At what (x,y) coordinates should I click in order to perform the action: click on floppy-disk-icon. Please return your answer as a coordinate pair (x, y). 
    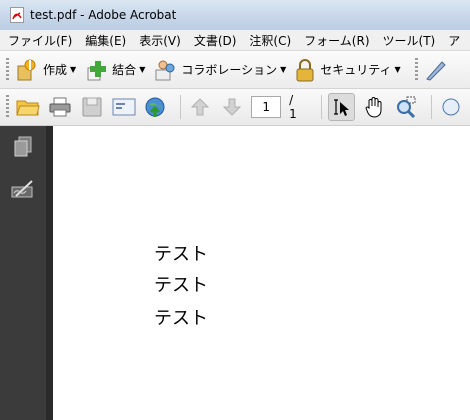
    Looking at the image, I should click on (92, 107).